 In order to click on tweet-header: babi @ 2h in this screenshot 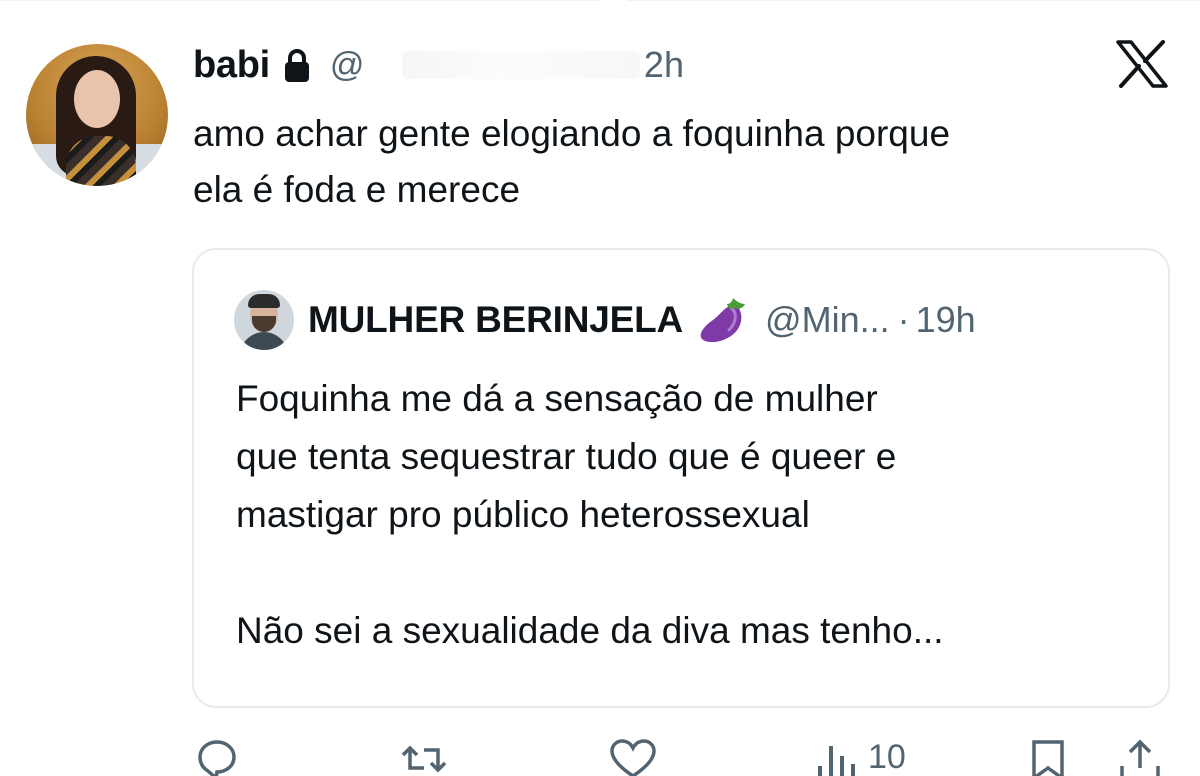, I will do `click(438, 65)`.